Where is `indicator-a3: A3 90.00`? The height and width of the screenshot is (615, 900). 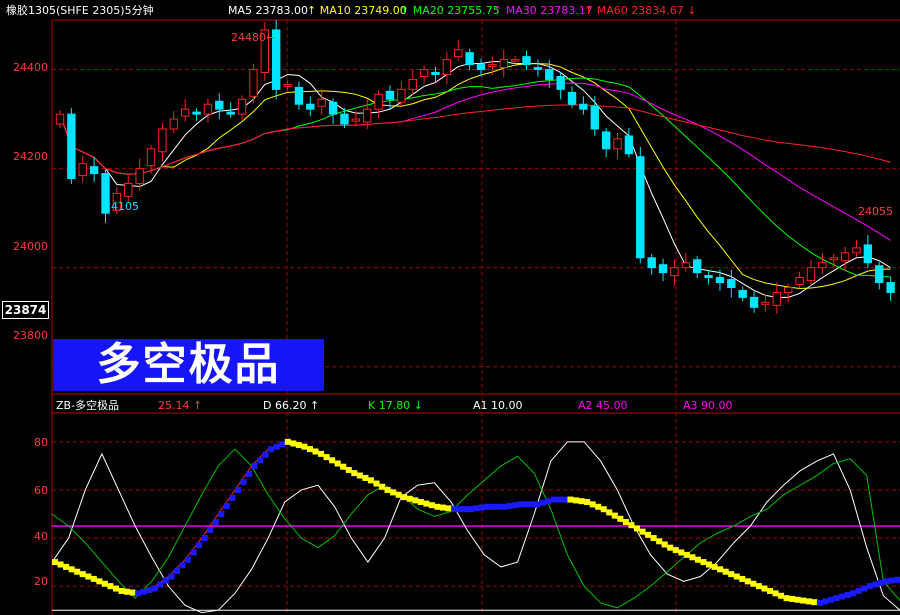 indicator-a3: A3 90.00 is located at coordinates (708, 405).